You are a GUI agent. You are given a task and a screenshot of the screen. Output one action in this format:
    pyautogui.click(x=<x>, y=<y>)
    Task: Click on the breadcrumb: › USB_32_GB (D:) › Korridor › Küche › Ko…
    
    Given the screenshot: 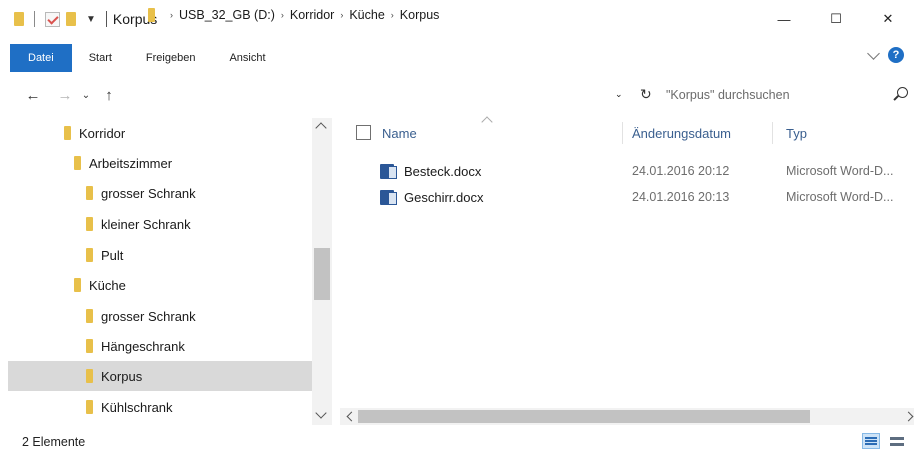 What is the action you would take?
    pyautogui.click(x=389, y=15)
    